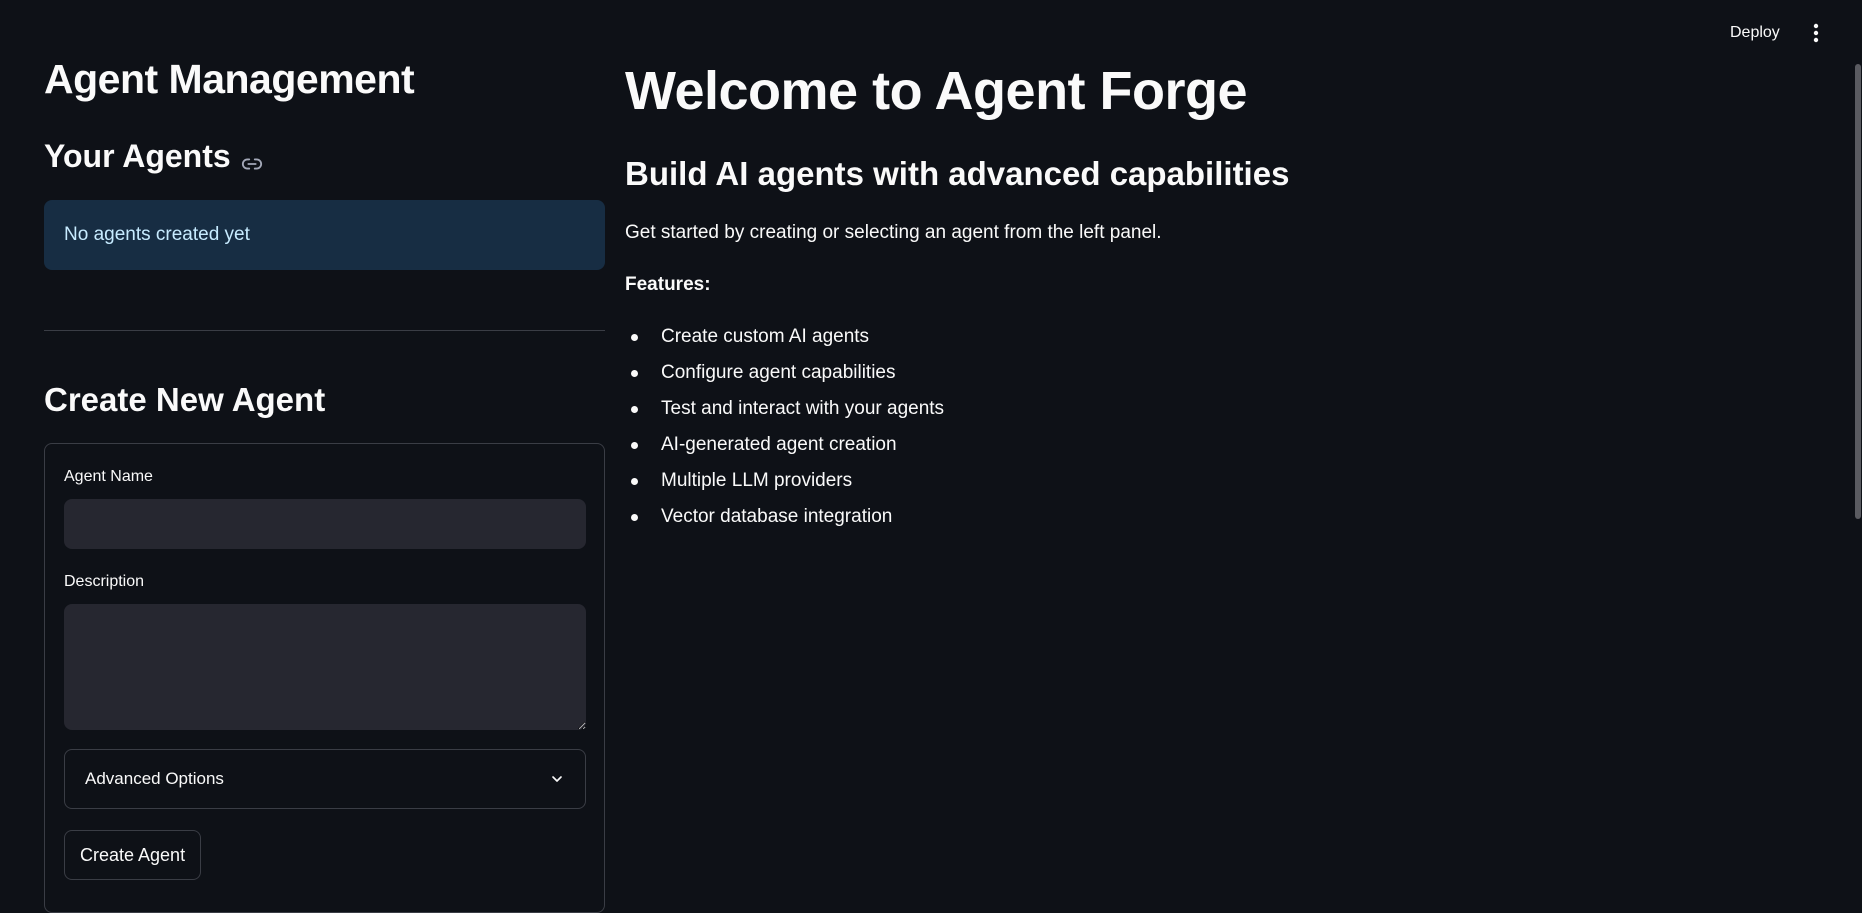 Image resolution: width=1862 pixels, height=913 pixels. I want to click on feature-text: Create custom AI agents, so click(765, 336).